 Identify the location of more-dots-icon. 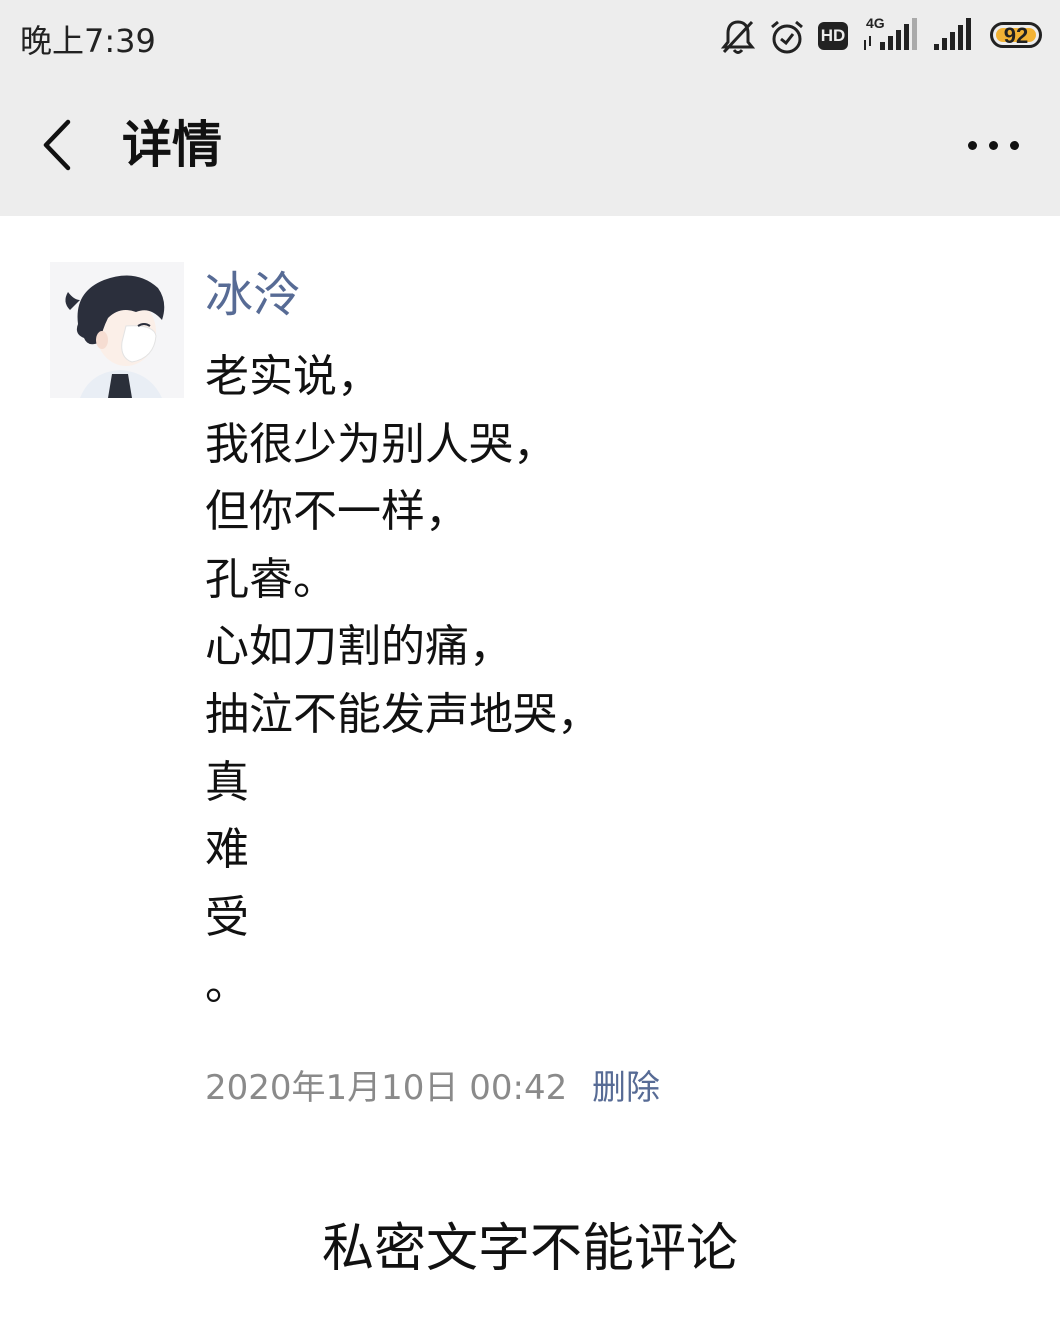
(972, 145).